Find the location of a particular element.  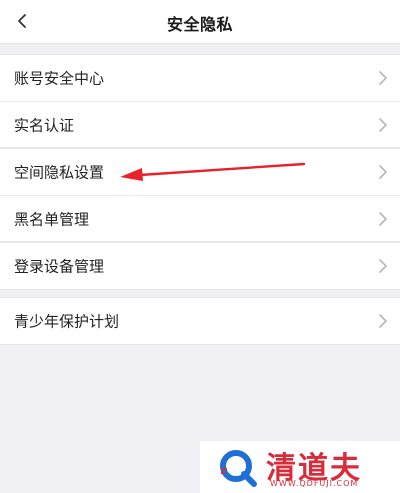

settings-group-youth: 青少年保护计划 is located at coordinates (200, 321).